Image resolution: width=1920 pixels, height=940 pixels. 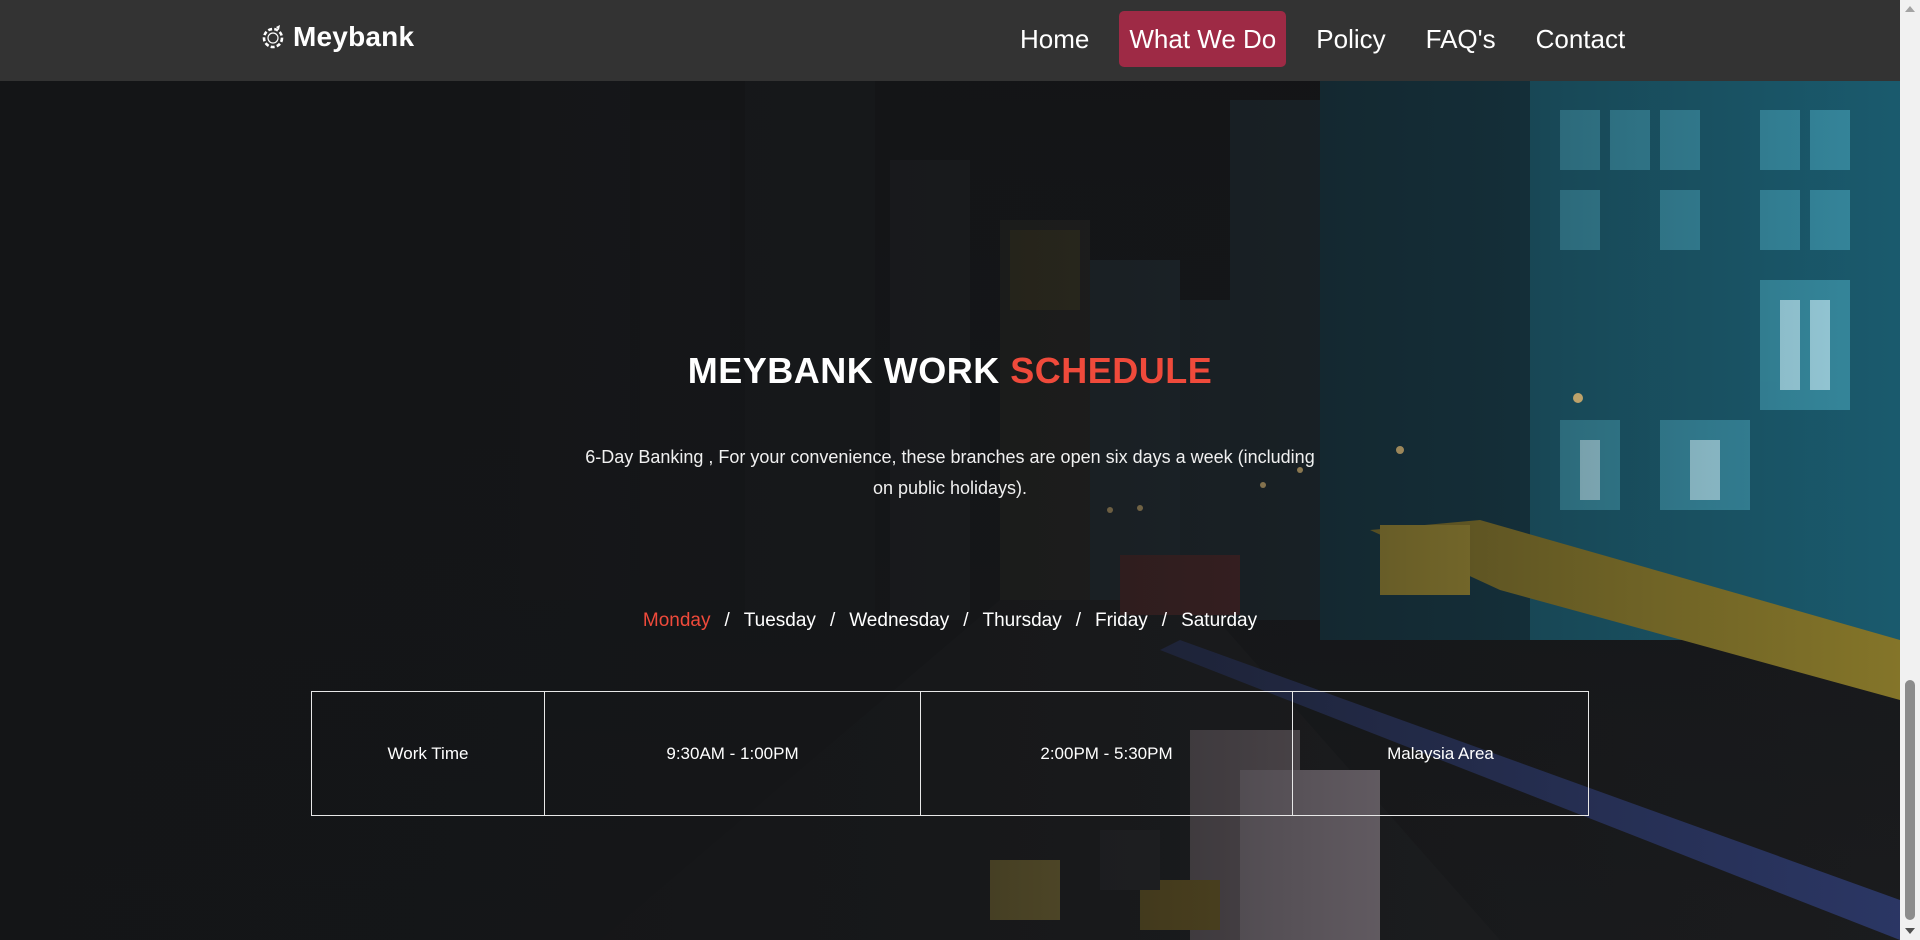 I want to click on nav-faqs: FAQ's, so click(x=1461, y=39).